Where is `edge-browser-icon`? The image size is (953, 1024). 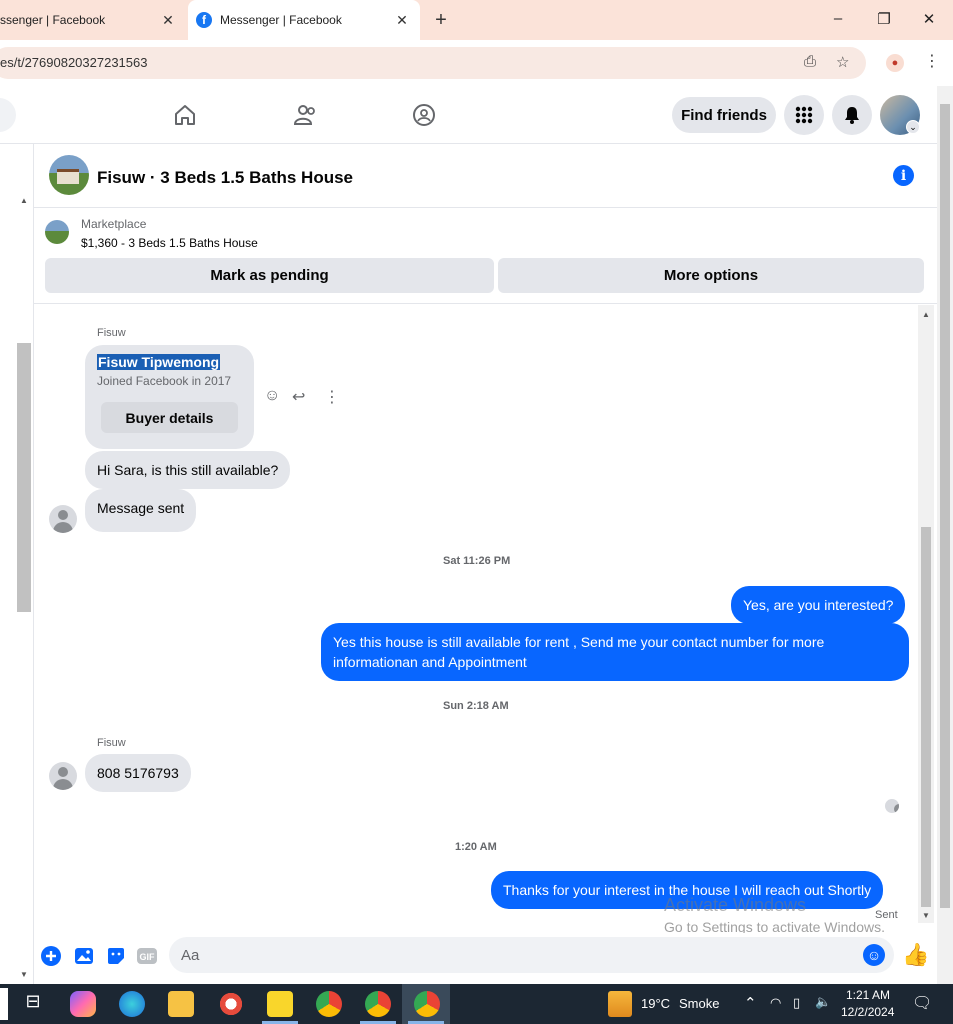 edge-browser-icon is located at coordinates (132, 1004).